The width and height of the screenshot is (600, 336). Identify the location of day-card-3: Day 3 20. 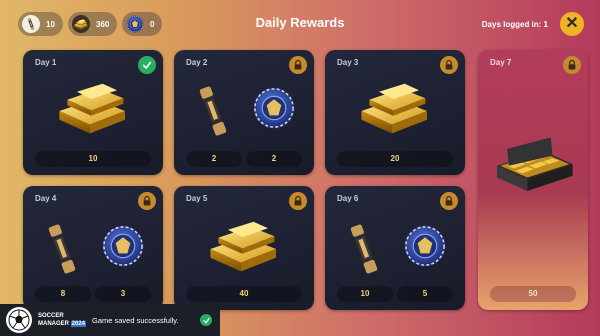
(395, 112).